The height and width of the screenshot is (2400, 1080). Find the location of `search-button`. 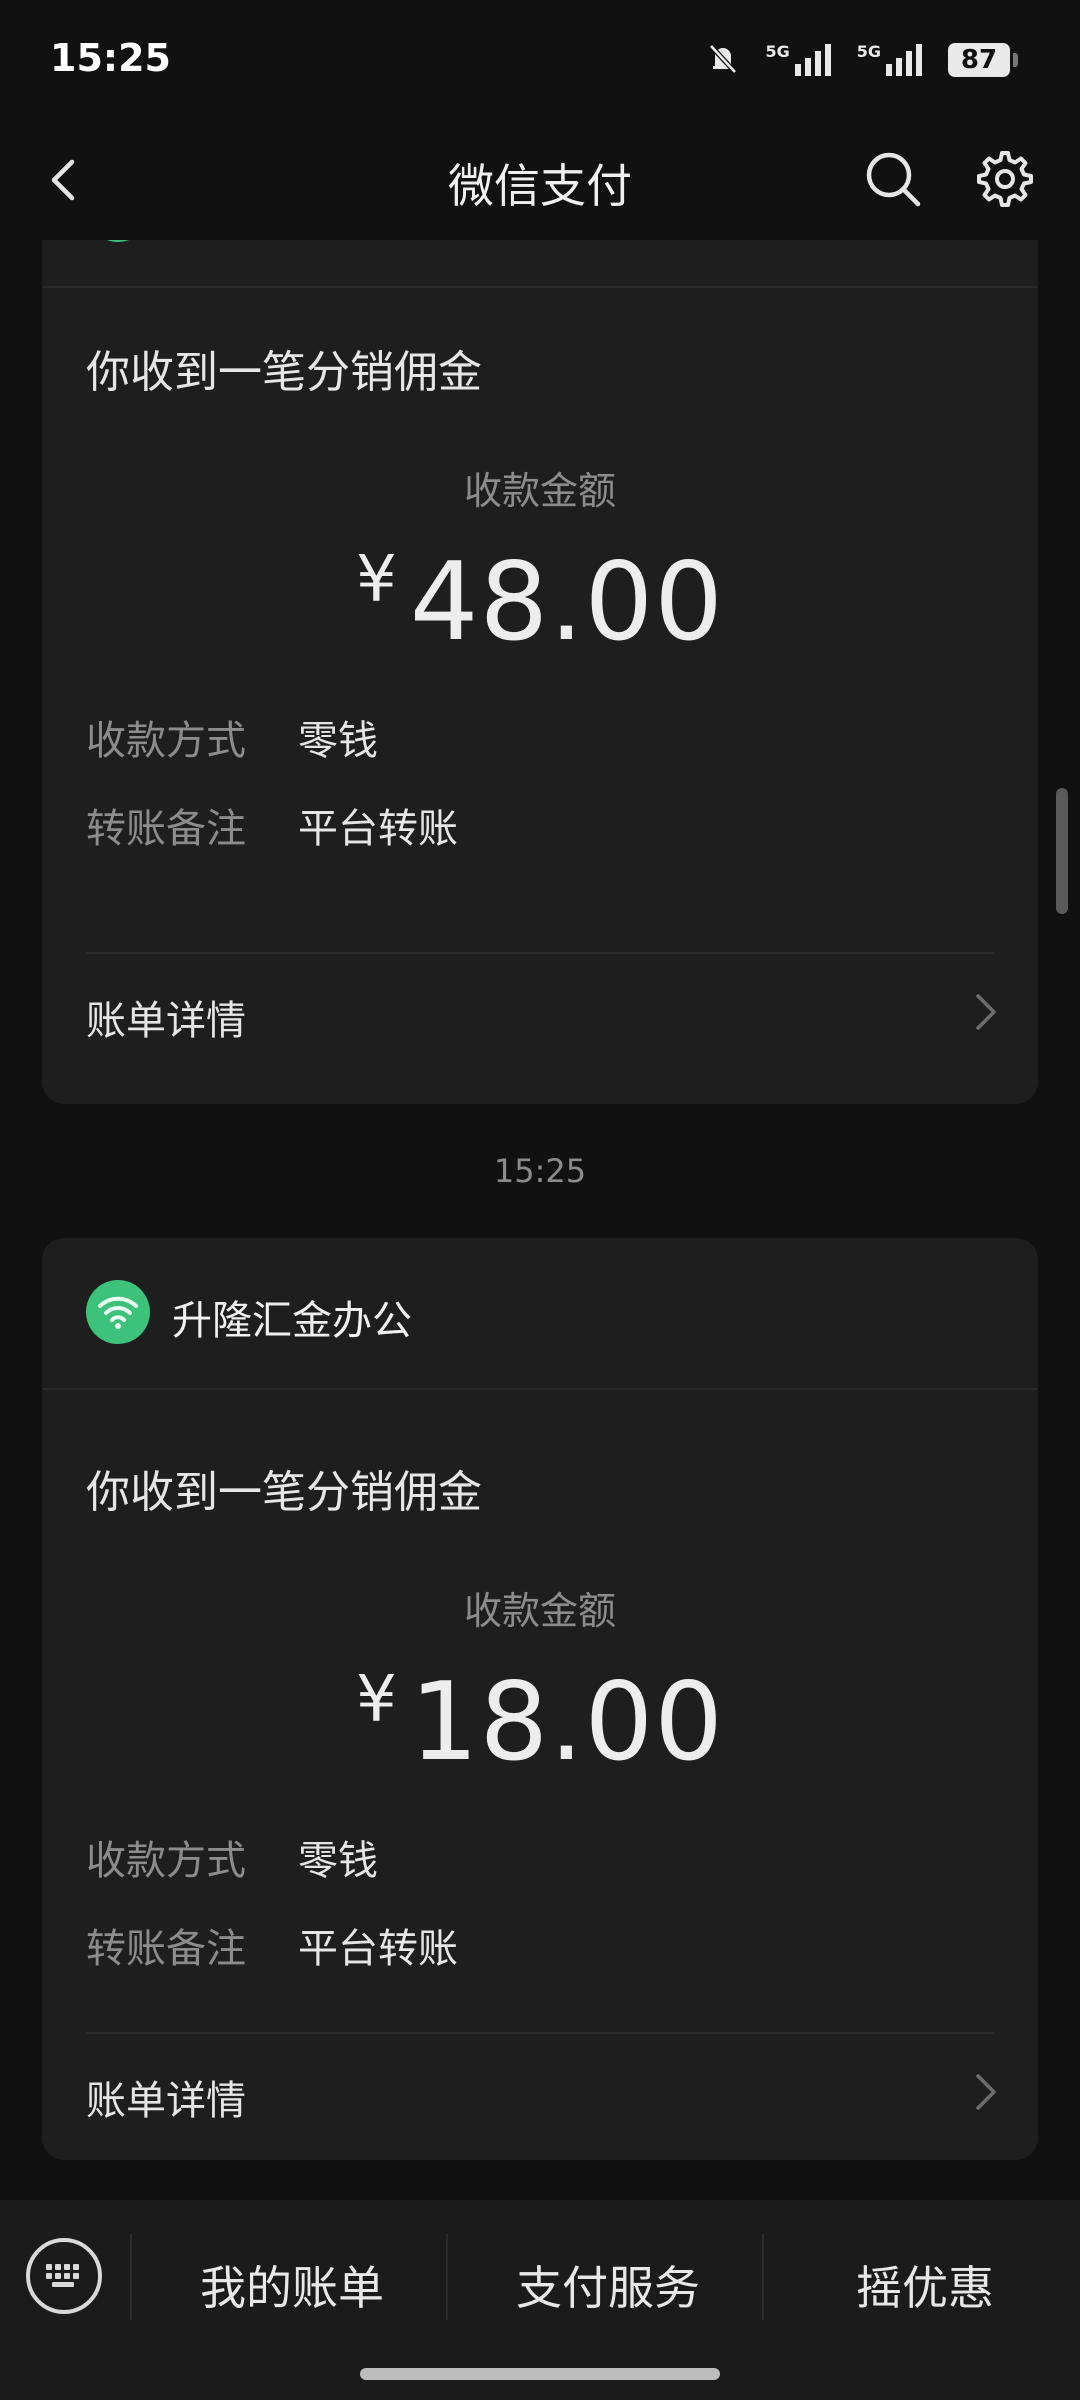

search-button is located at coordinates (893, 179).